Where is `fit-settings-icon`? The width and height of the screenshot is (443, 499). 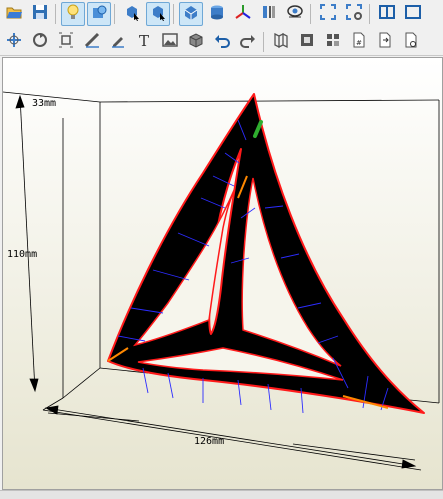
fit-settings-icon is located at coordinates (354, 14).